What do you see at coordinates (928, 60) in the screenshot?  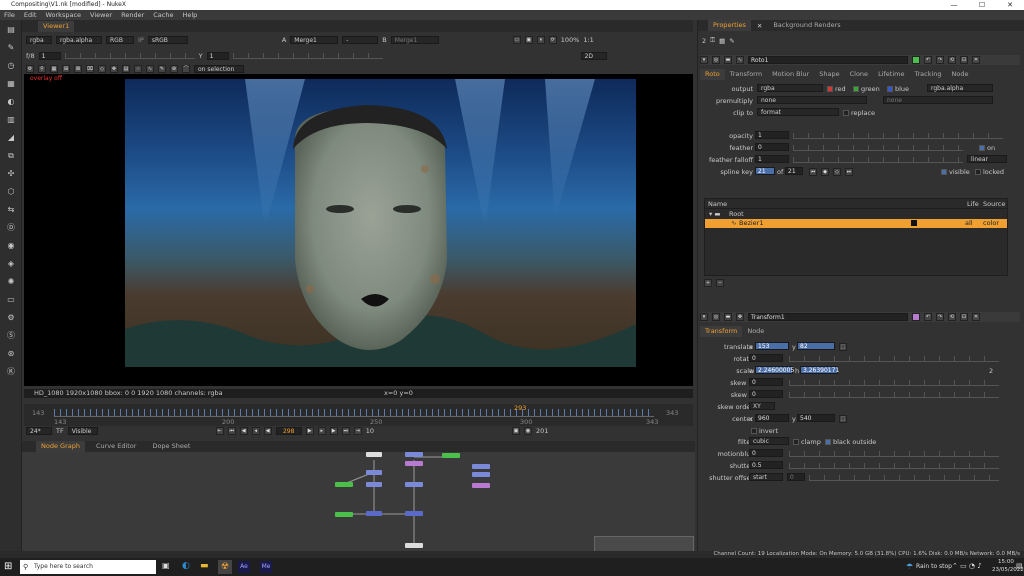 I see `undo-icon: ↶` at bounding box center [928, 60].